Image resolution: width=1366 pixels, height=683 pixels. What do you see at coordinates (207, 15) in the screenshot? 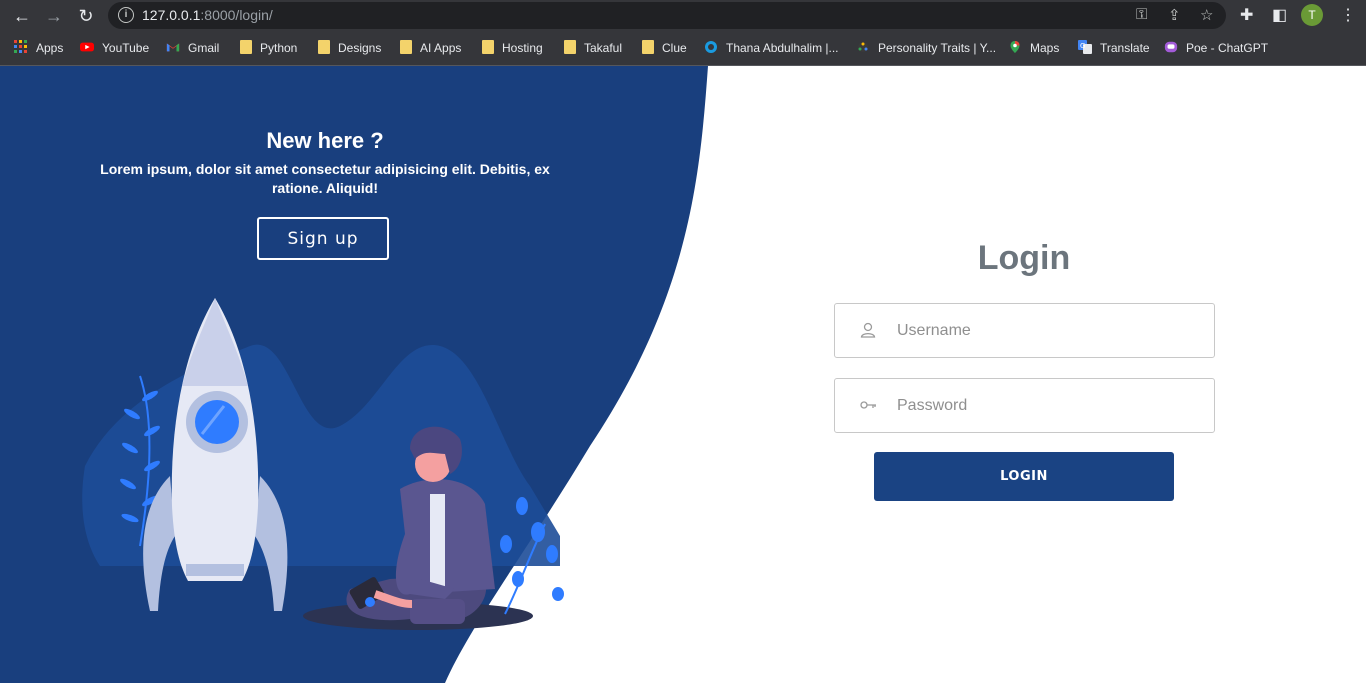
I see `url-text: 127.0.0.1:8000/login/` at bounding box center [207, 15].